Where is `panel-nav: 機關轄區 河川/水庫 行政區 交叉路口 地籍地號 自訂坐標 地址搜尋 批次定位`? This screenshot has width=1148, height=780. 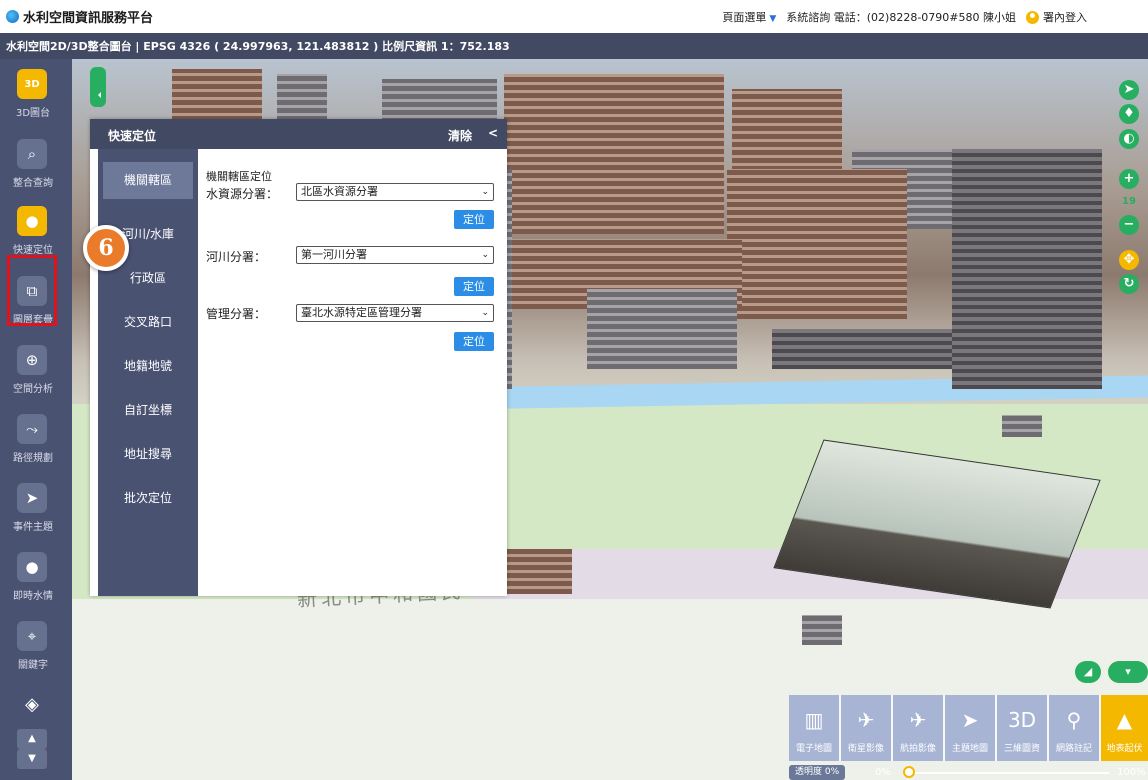 panel-nav: 機關轄區 河川/水庫 行政區 交叉路口 地籍地號 自訂坐標 地址搜尋 批次定位 is located at coordinates (148, 372).